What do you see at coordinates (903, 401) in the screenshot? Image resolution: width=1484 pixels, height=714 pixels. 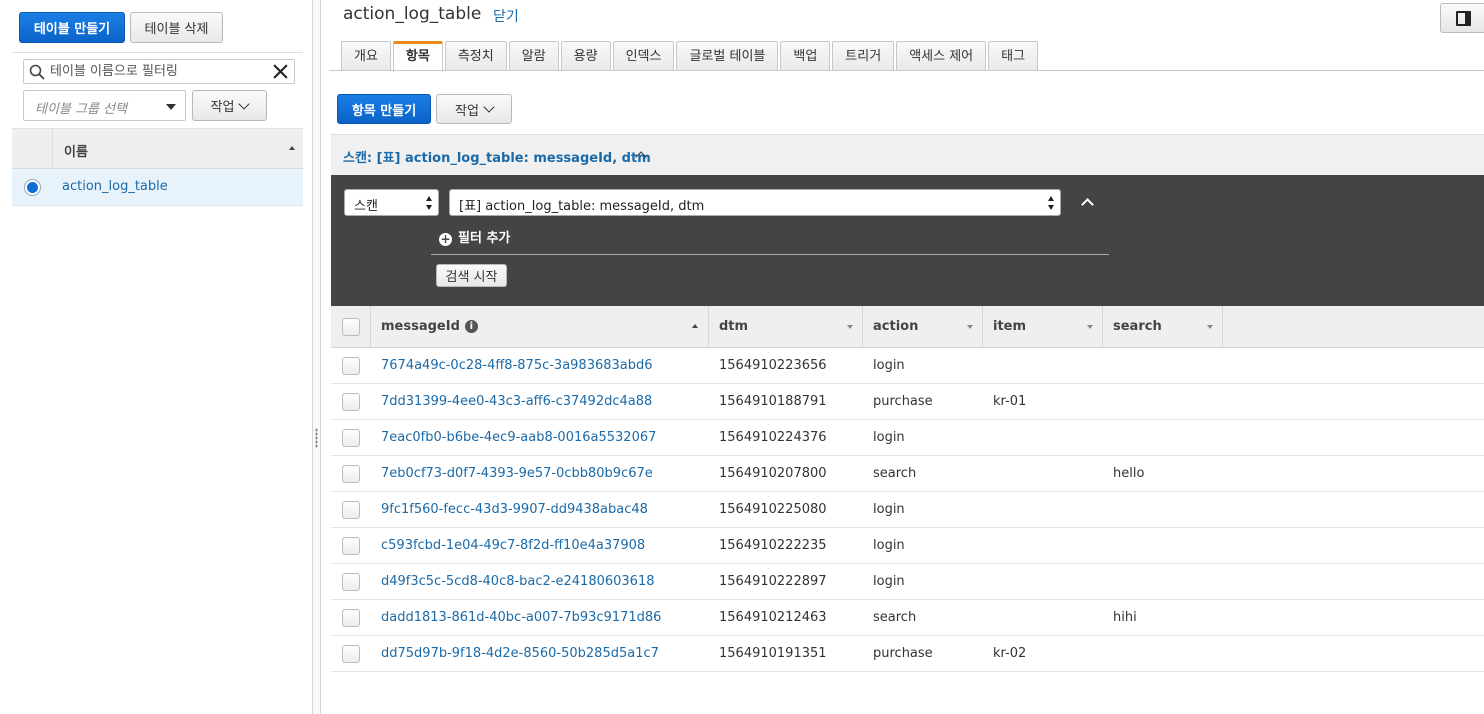 I see `cell-action: purchase` at bounding box center [903, 401].